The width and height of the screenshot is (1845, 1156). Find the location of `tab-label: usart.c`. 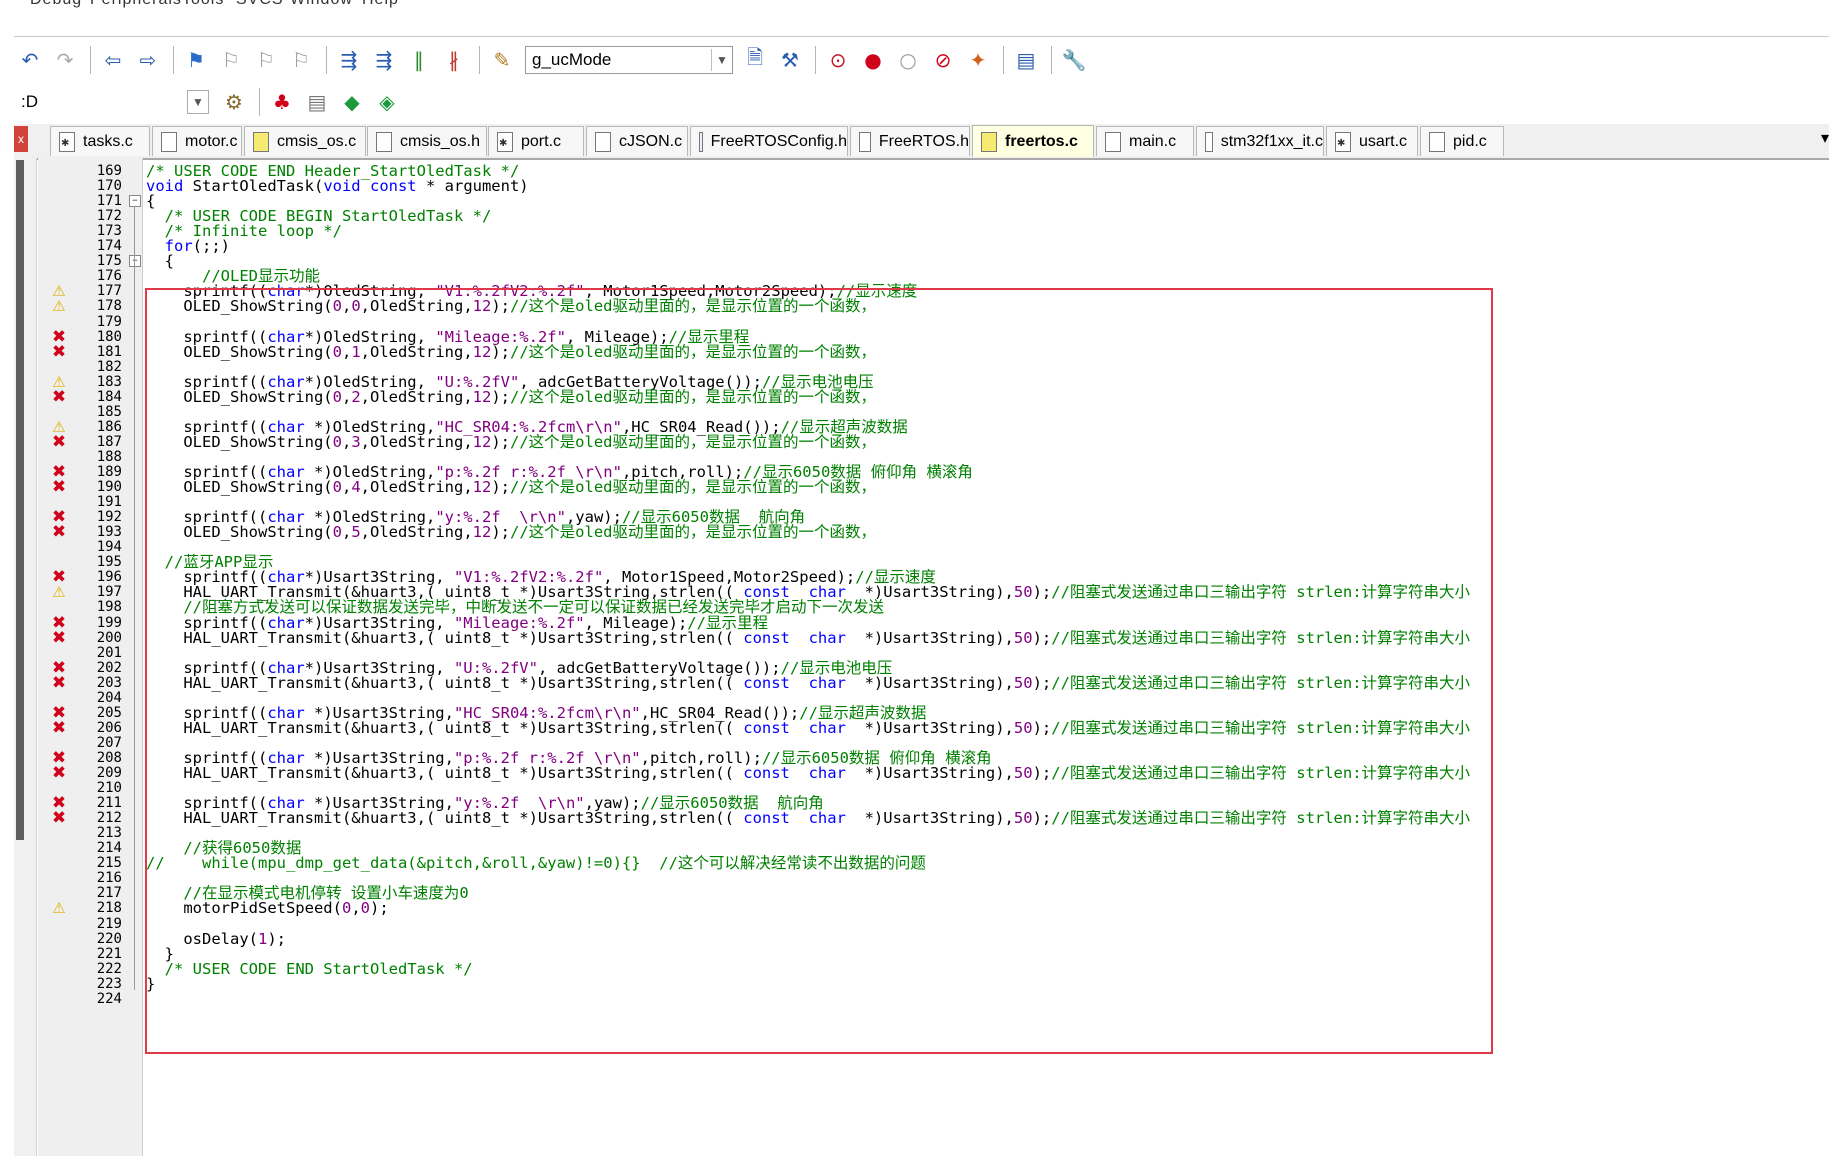

tab-label: usart.c is located at coordinates (1383, 141).